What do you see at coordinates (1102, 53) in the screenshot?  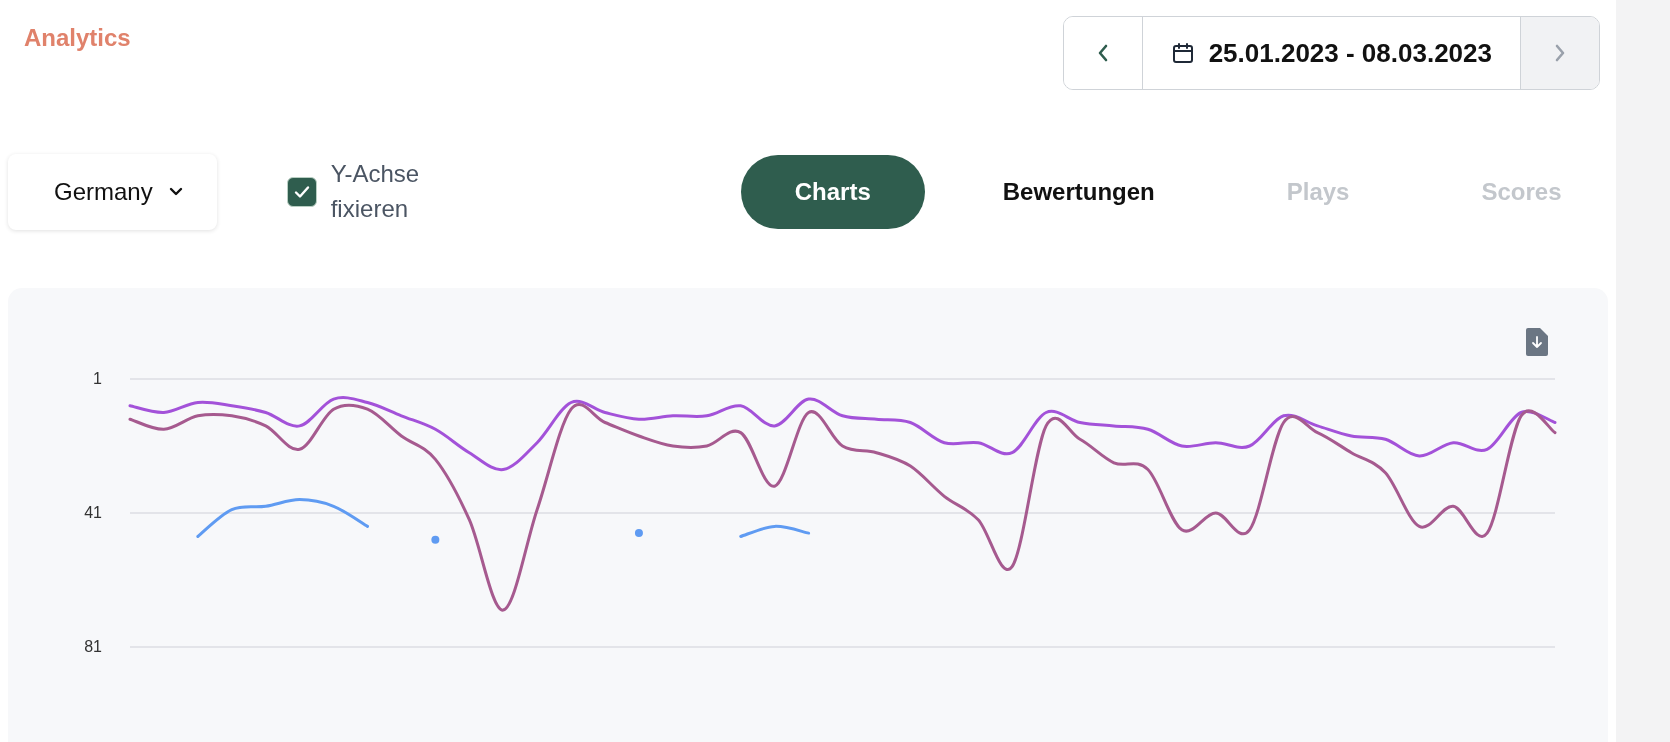 I see `chevron-left-icon` at bounding box center [1102, 53].